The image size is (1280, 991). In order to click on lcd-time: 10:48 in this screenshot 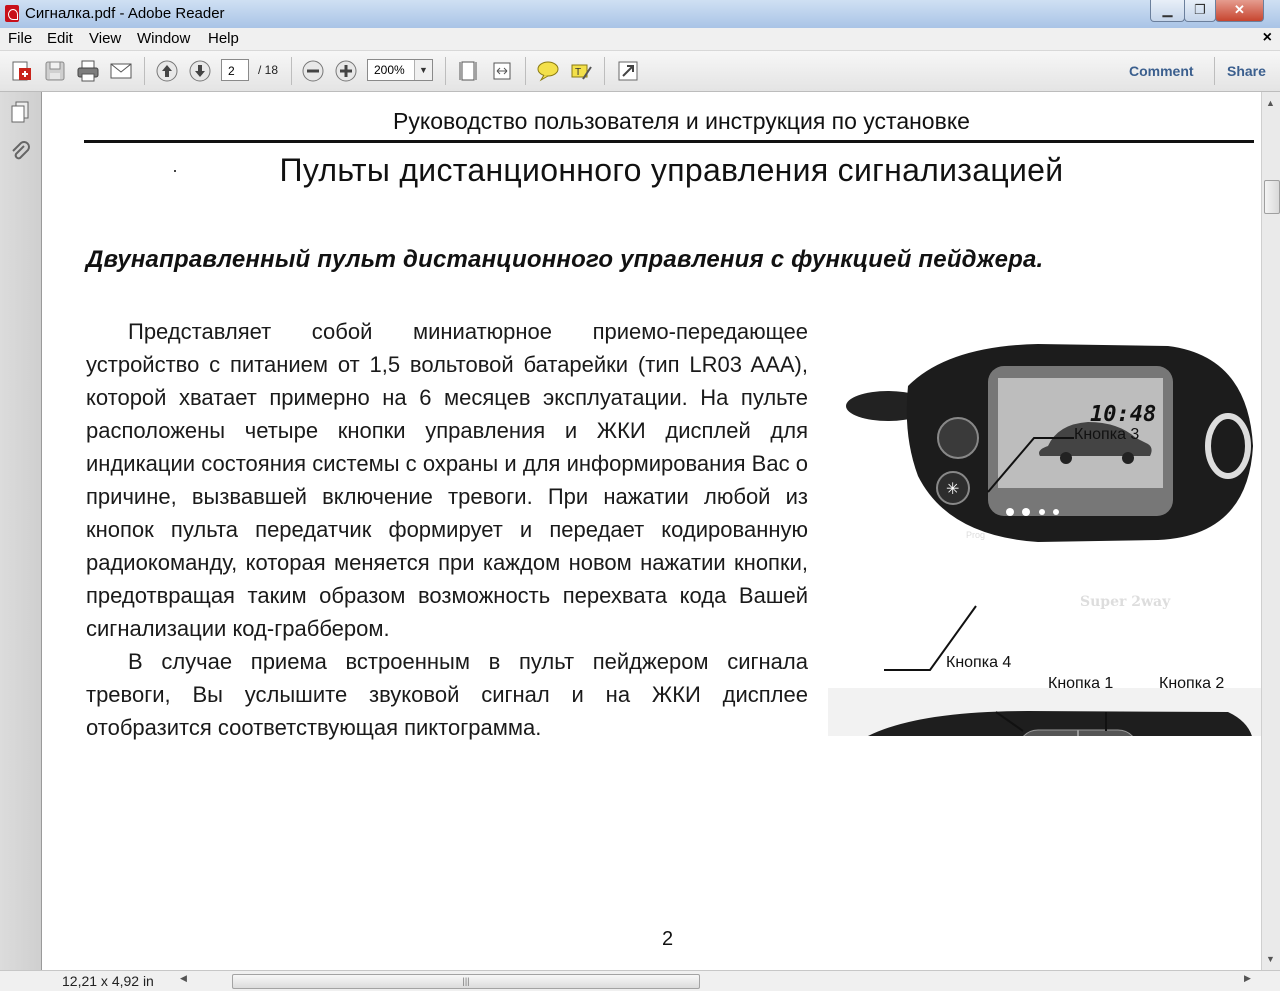, I will do `click(1123, 414)`.